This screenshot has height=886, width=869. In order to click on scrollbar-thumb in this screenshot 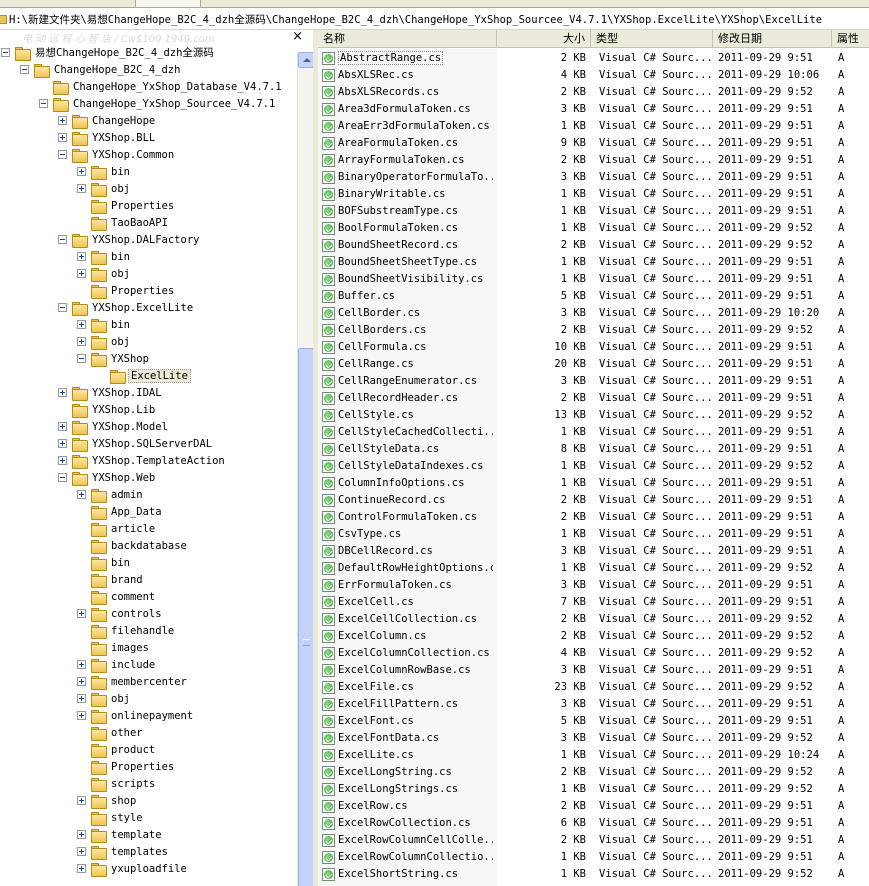, I will do `click(305, 617)`.